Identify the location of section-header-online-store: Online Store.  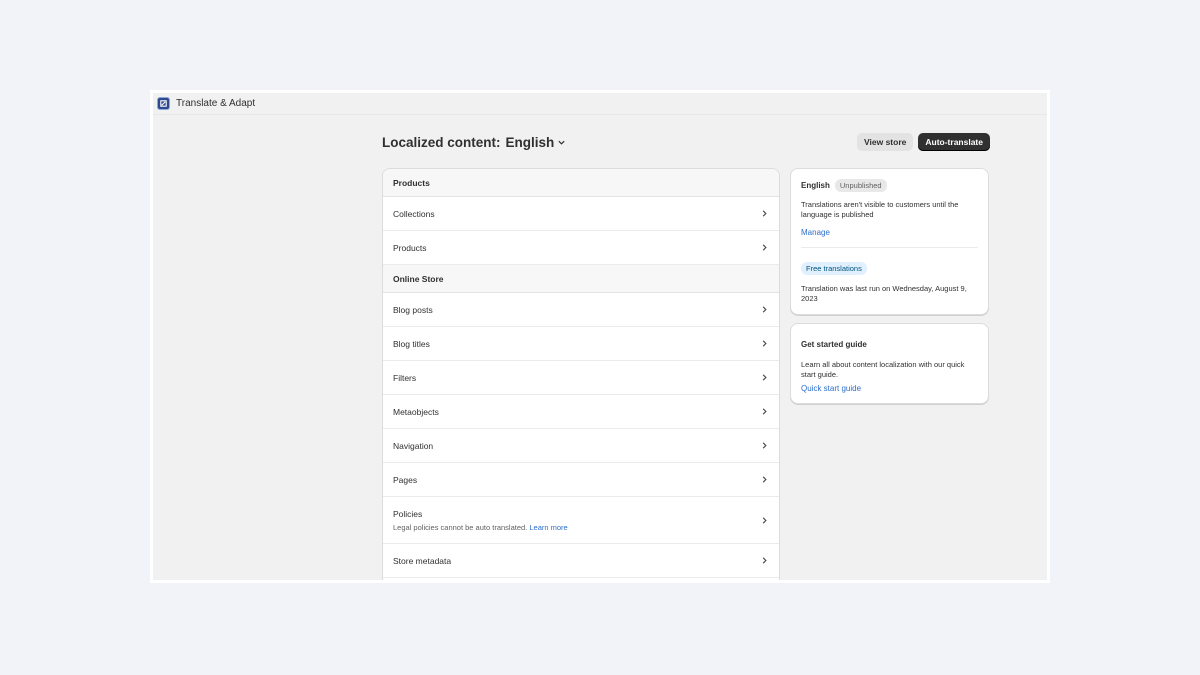
(581, 279).